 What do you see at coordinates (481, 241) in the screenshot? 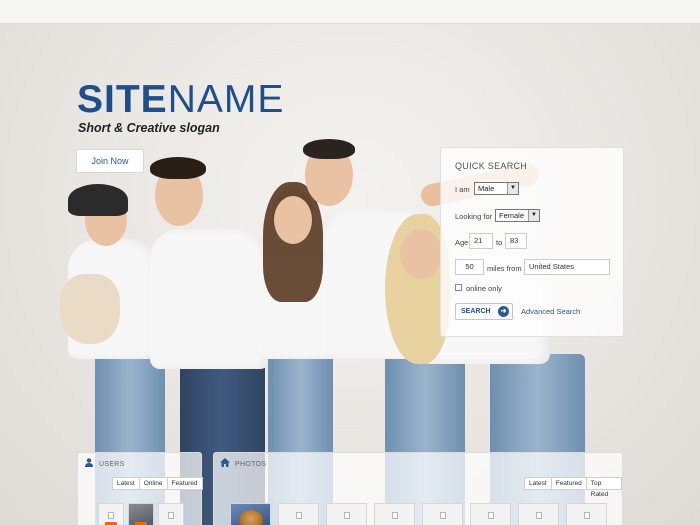
I see `age-from-input: 21` at bounding box center [481, 241].